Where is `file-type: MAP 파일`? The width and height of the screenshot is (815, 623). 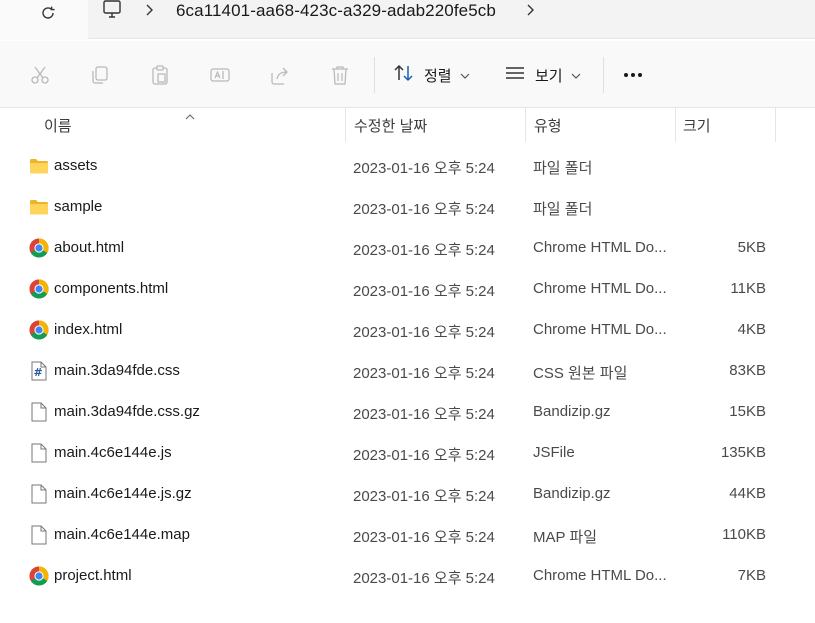
file-type: MAP 파일 is located at coordinates (565, 537).